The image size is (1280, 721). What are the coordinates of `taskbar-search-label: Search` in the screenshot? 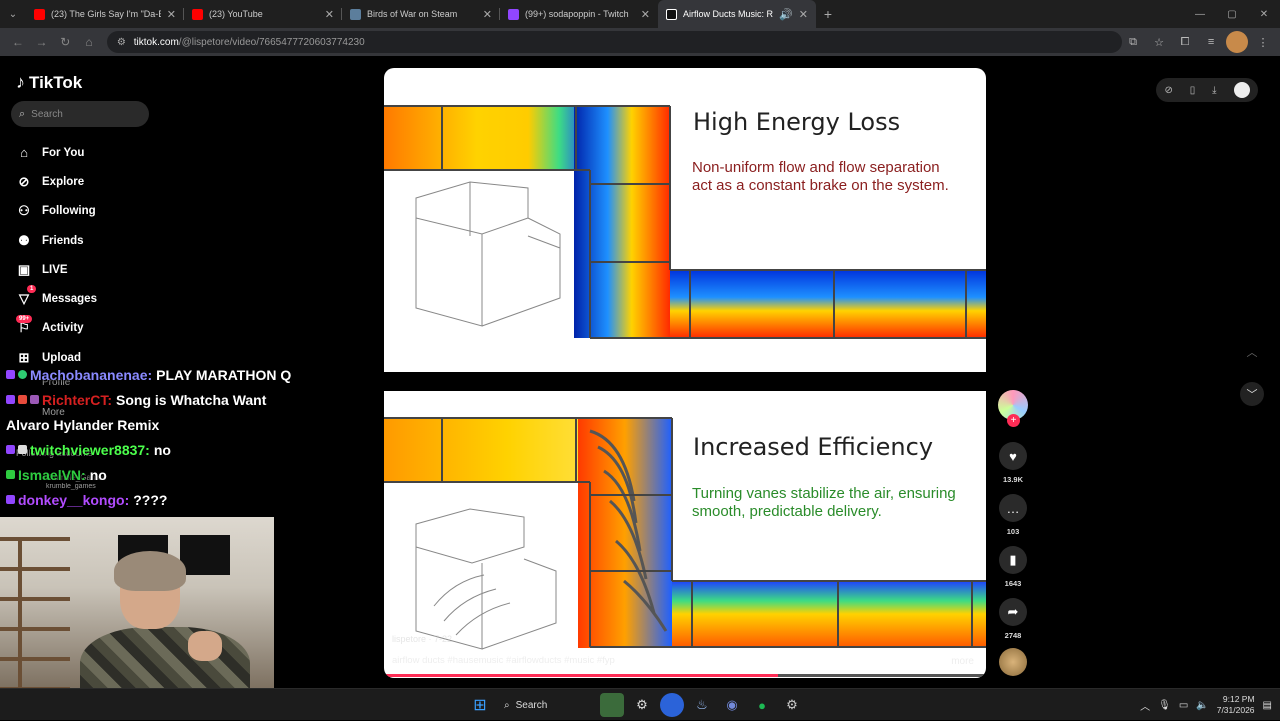 It's located at (531, 705).